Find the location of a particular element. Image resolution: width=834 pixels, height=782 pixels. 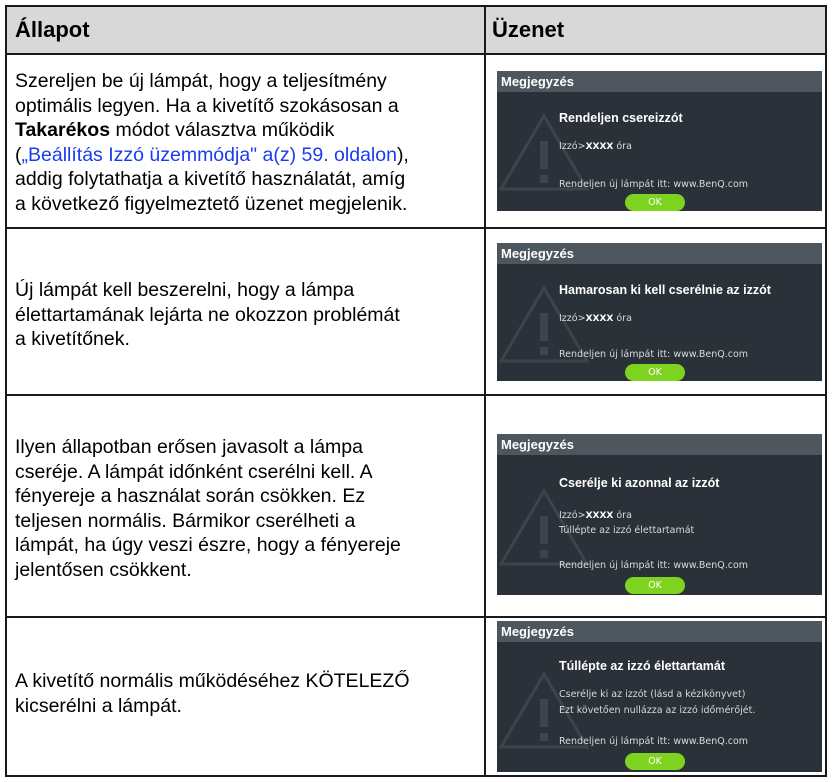

header-message: Üzenet is located at coordinates (528, 29).